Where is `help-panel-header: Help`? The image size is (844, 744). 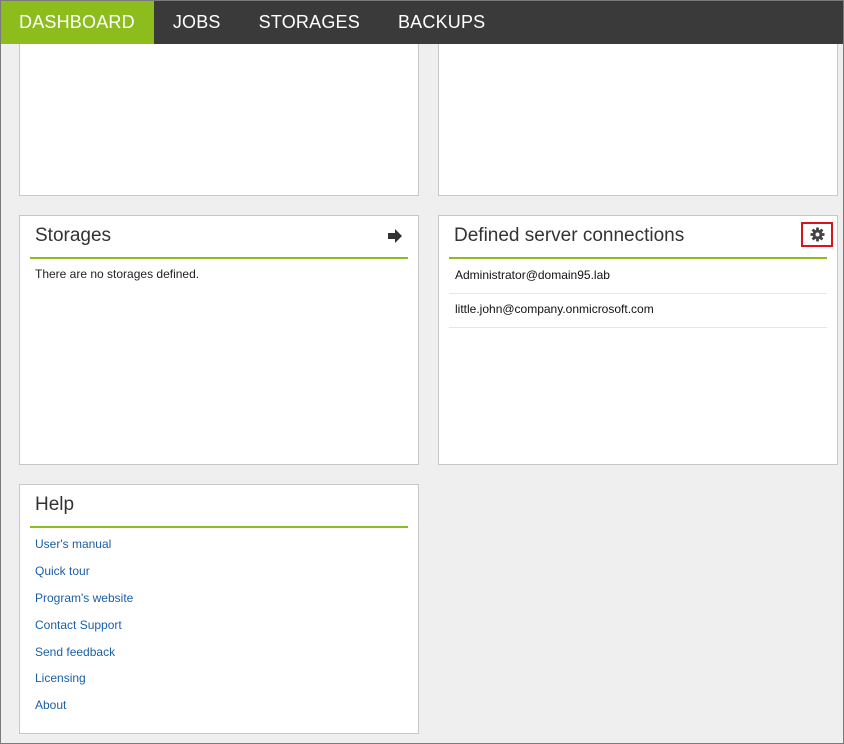 help-panel-header: Help is located at coordinates (219, 506).